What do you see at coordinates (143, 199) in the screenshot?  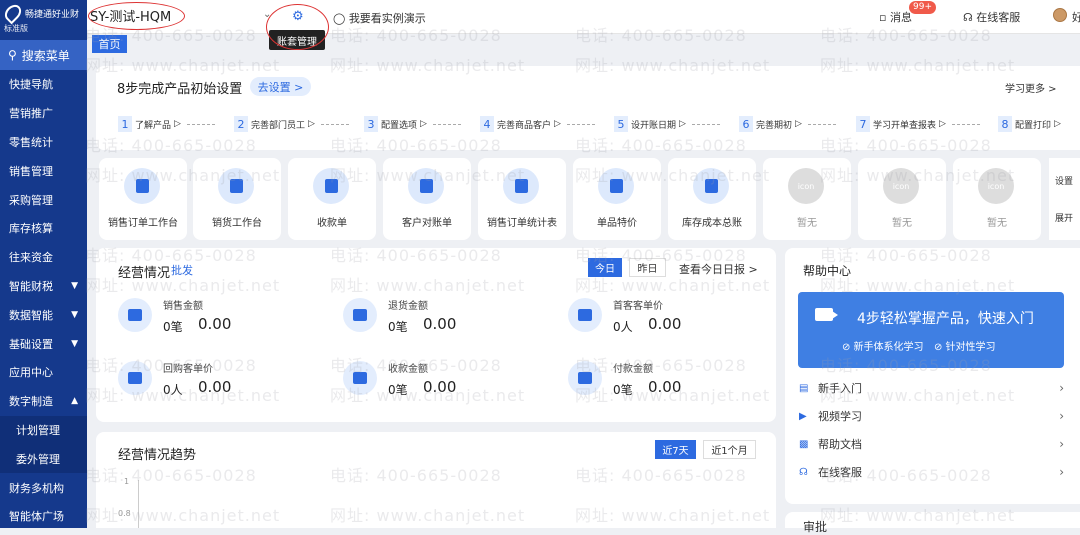 I see `quick-entry: 销售订单工作台` at bounding box center [143, 199].